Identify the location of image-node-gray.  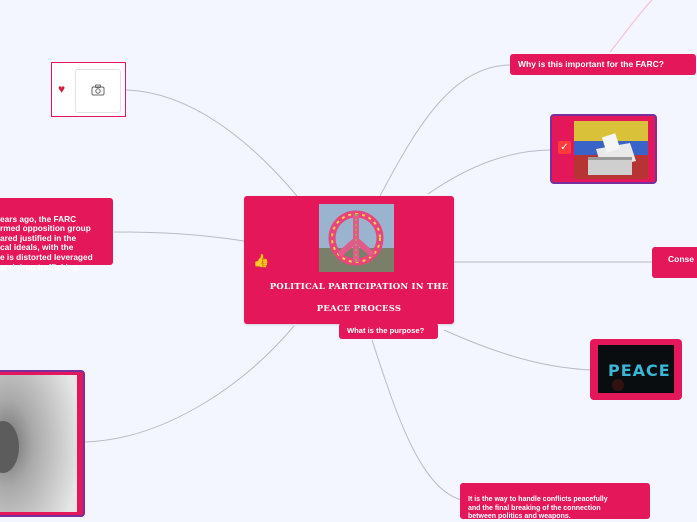
(42, 443).